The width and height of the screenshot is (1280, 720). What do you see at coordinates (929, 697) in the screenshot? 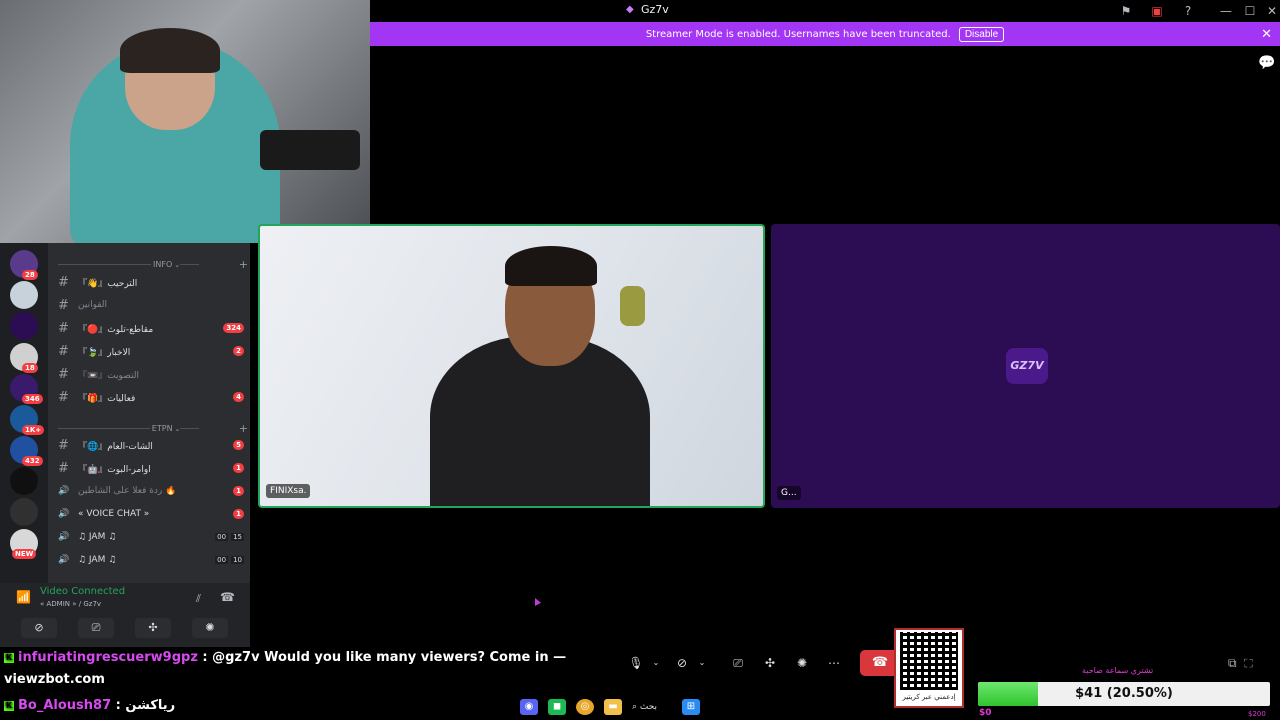
I see `qr-caption: إدعمني عبر كريتير` at bounding box center [929, 697].